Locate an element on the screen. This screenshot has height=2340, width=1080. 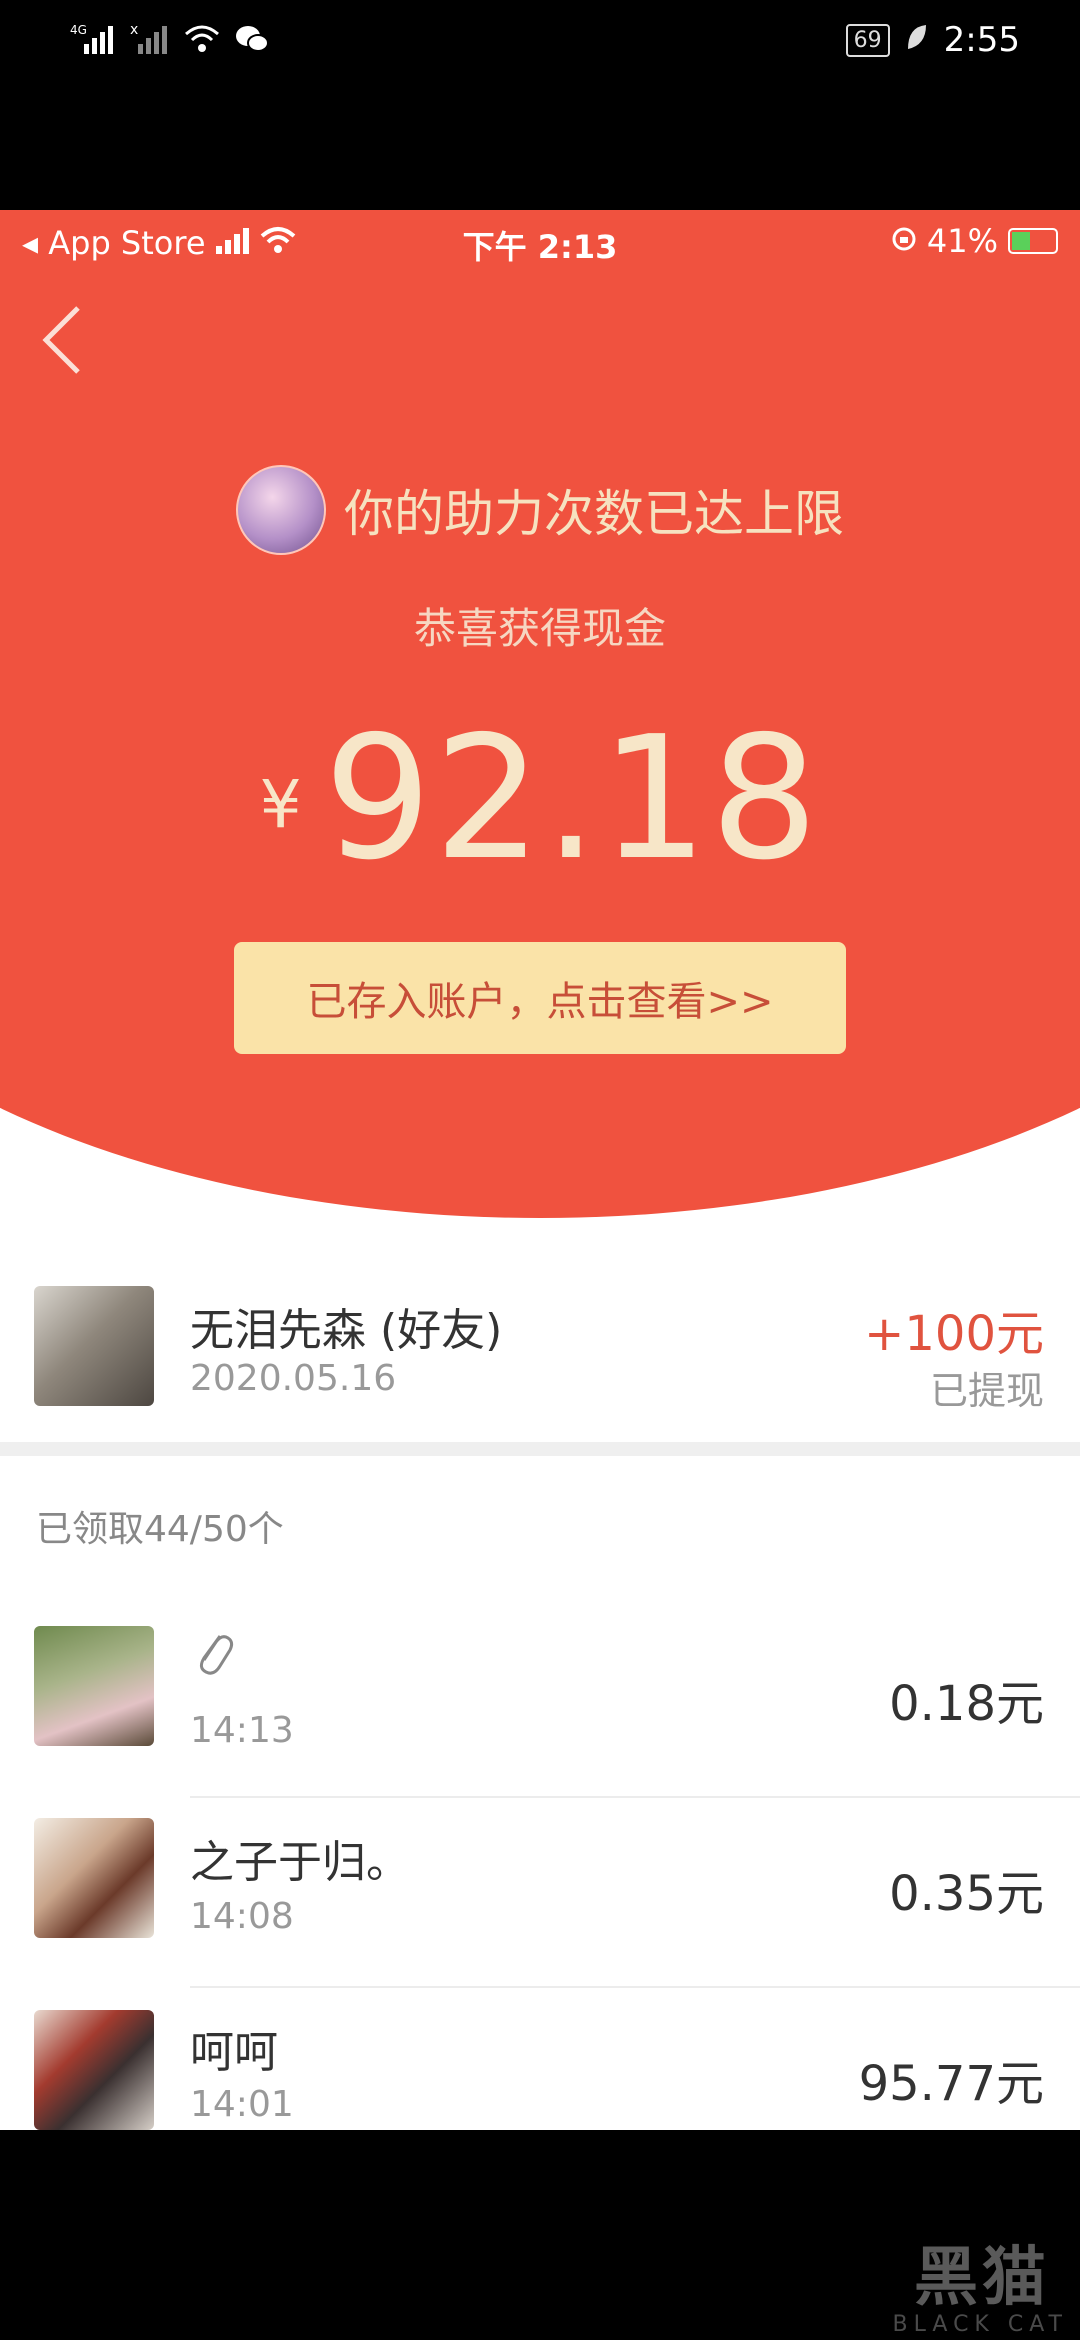
ios-battery-icon is located at coordinates (1033, 241).